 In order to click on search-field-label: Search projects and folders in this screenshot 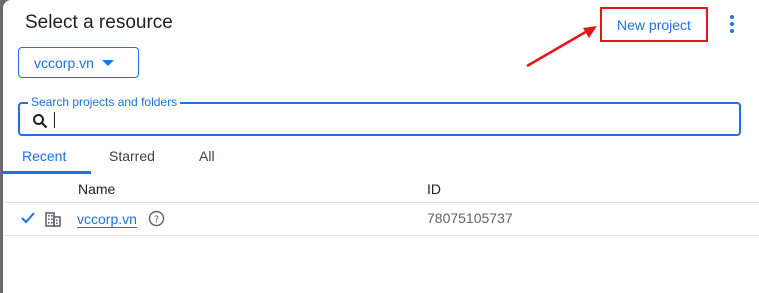, I will do `click(104, 102)`.